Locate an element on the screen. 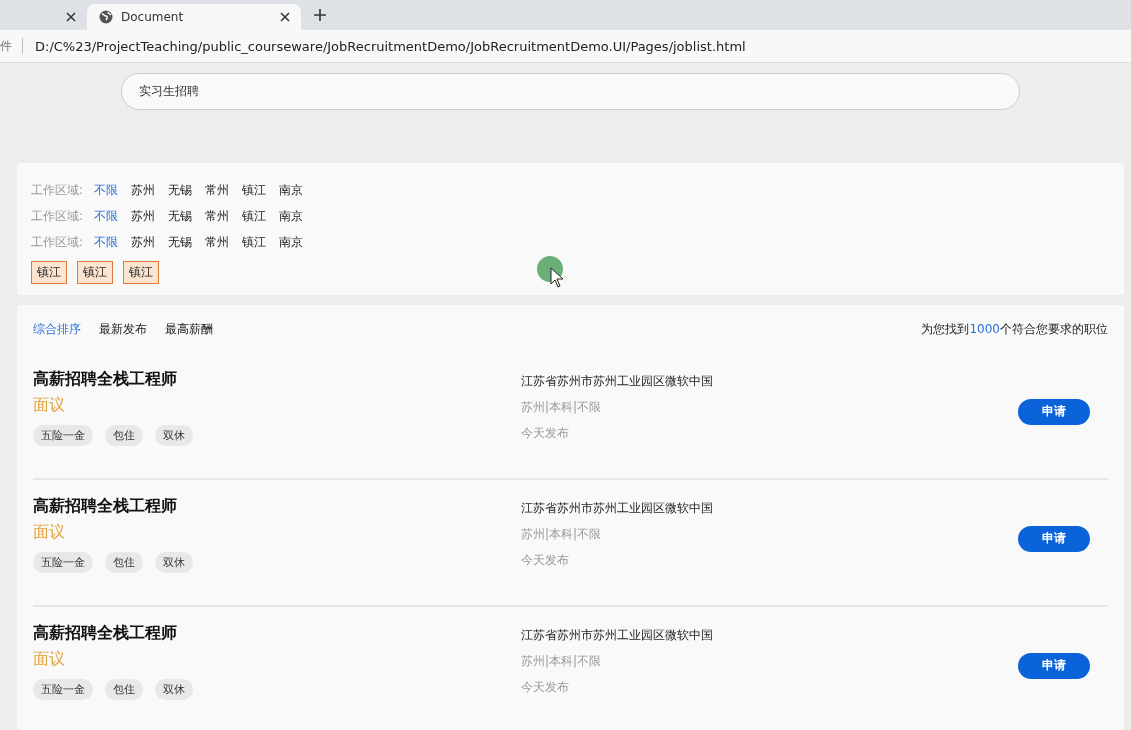 The height and width of the screenshot is (730, 1131). plus-icon is located at coordinates (320, 15).